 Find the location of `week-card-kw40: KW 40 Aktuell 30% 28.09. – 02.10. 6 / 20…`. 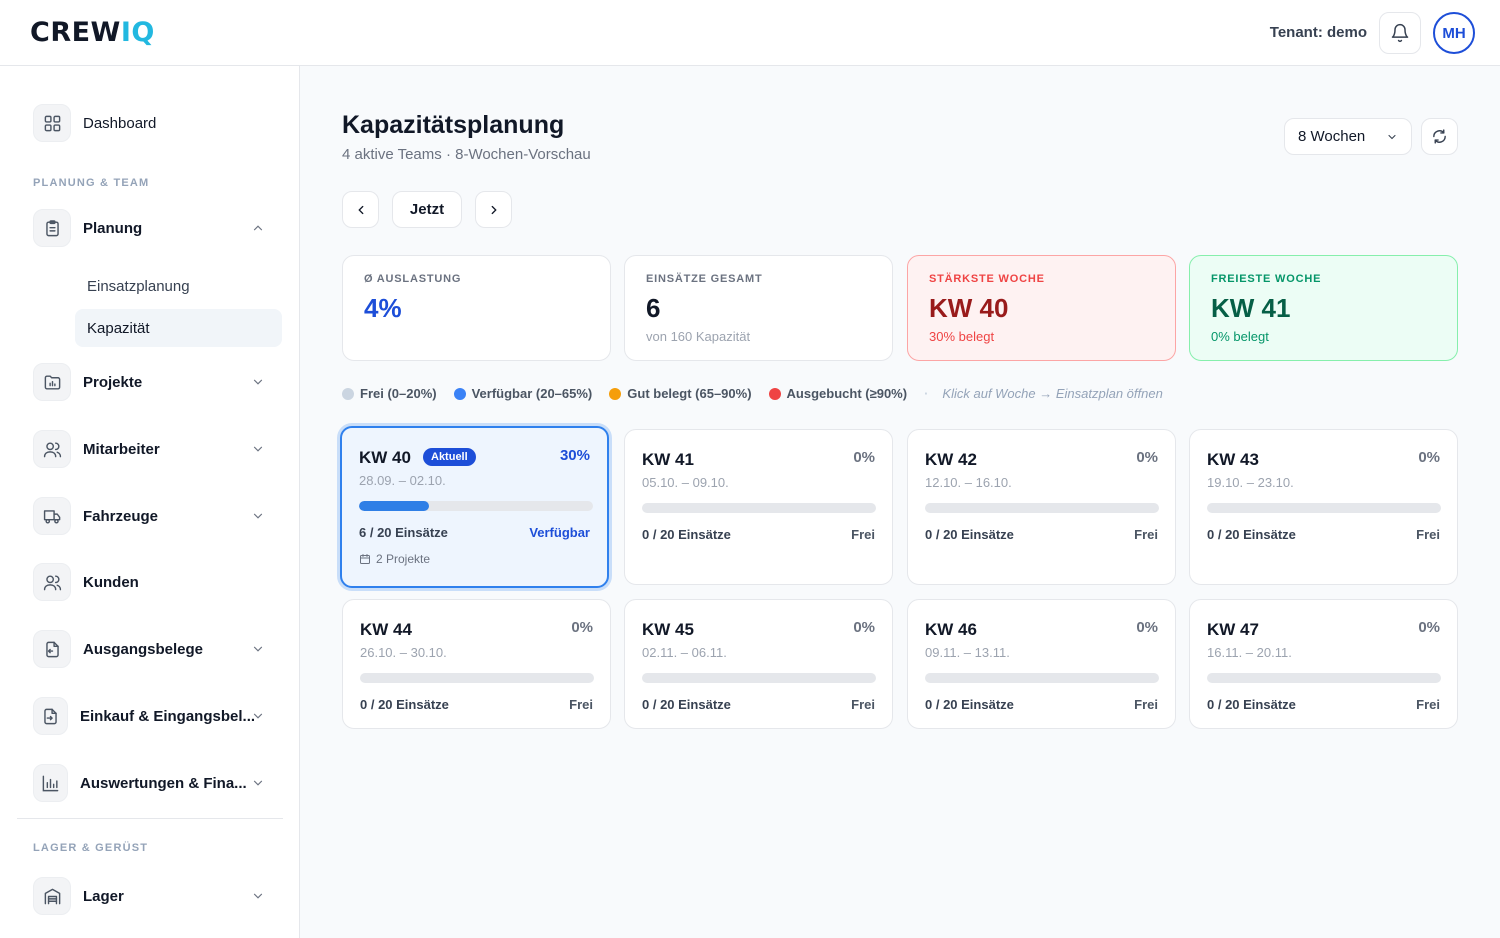

week-card-kw40: KW 40 Aktuell 30% 28.09. – 02.10. 6 / 20… is located at coordinates (474, 507).